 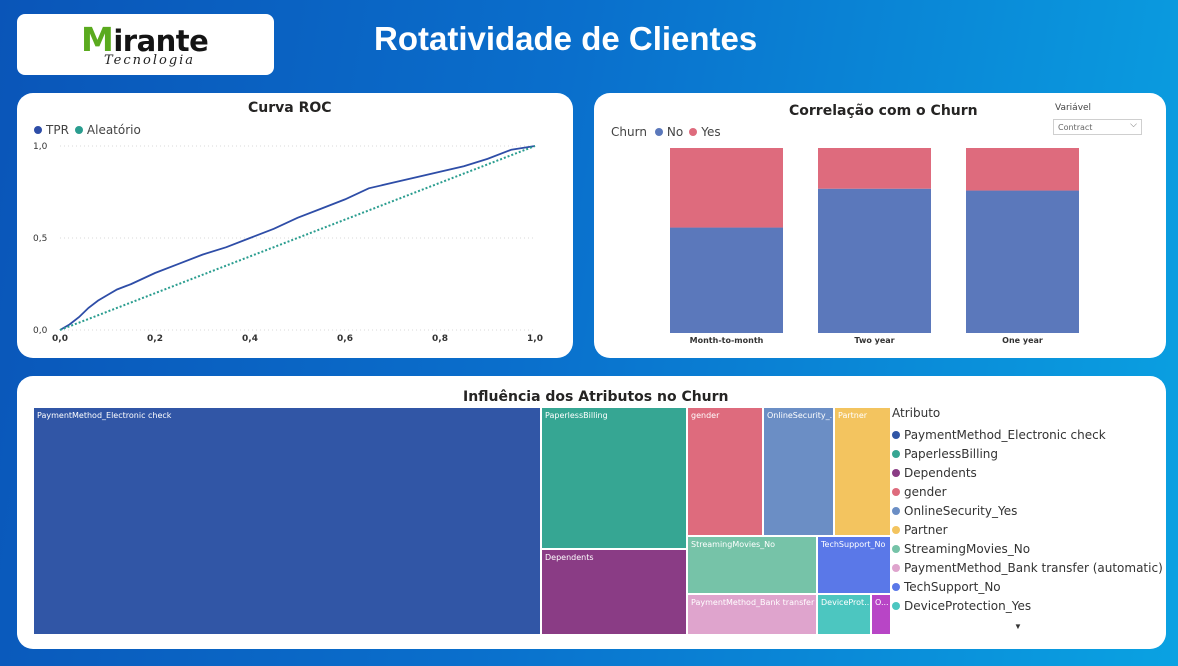 I want to click on roc-x-tick-label: 0,6, so click(x=345, y=339).